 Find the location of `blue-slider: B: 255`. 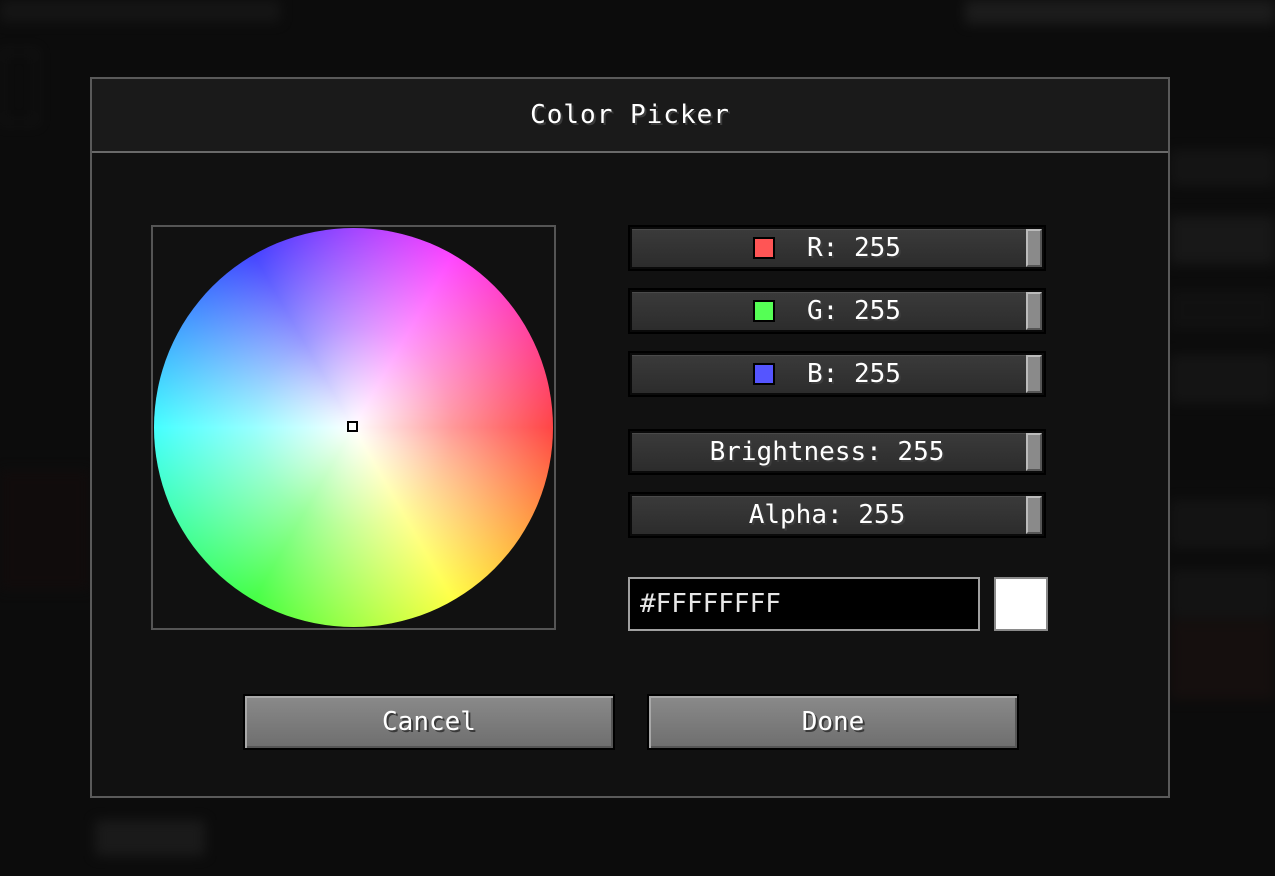

blue-slider: B: 255 is located at coordinates (837, 374).